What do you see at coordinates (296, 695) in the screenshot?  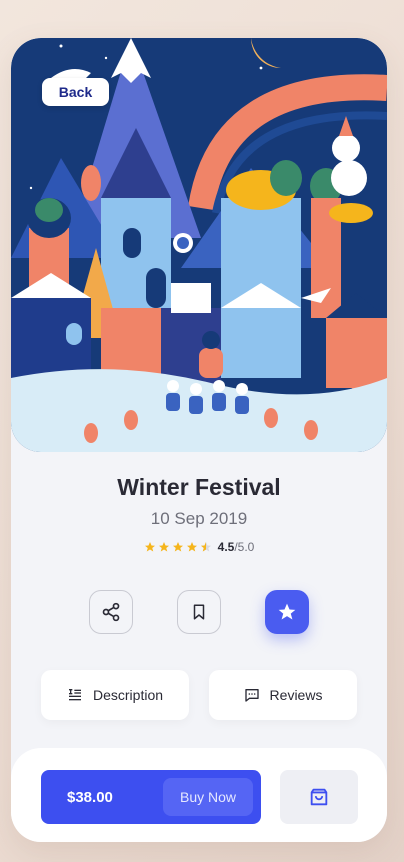 I see `tab-reviews-label: Reviews` at bounding box center [296, 695].